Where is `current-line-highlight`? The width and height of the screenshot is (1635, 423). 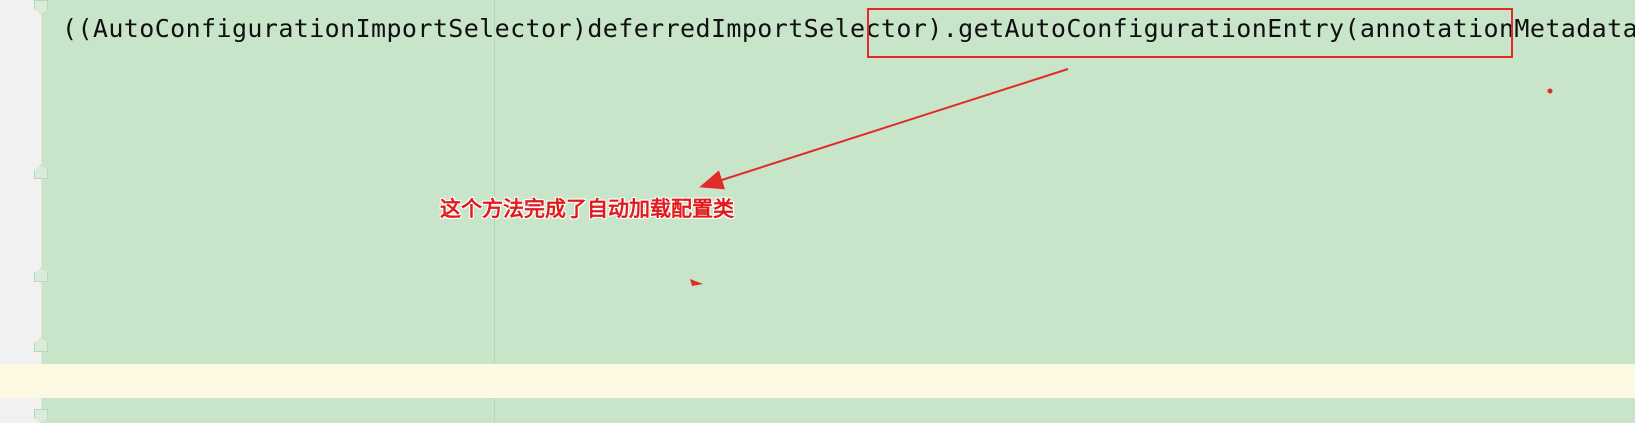
current-line-highlight is located at coordinates (817, 381).